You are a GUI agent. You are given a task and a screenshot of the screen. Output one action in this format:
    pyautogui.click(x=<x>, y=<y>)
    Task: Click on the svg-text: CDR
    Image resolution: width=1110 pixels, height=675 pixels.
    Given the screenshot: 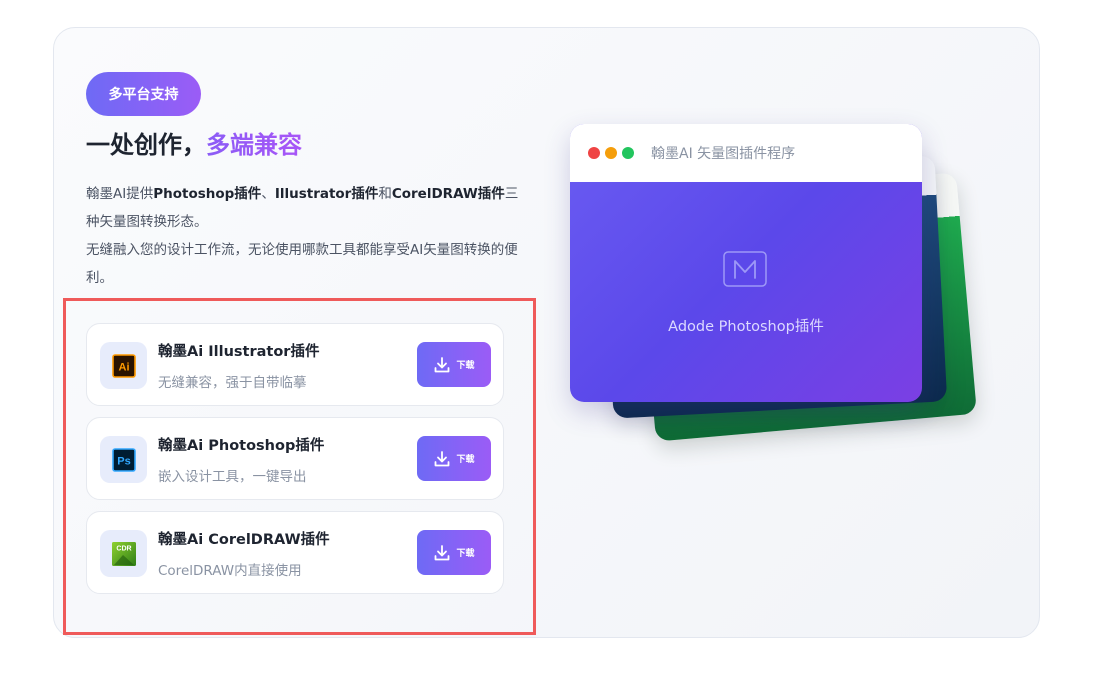 What is the action you would take?
    pyautogui.click(x=123, y=548)
    